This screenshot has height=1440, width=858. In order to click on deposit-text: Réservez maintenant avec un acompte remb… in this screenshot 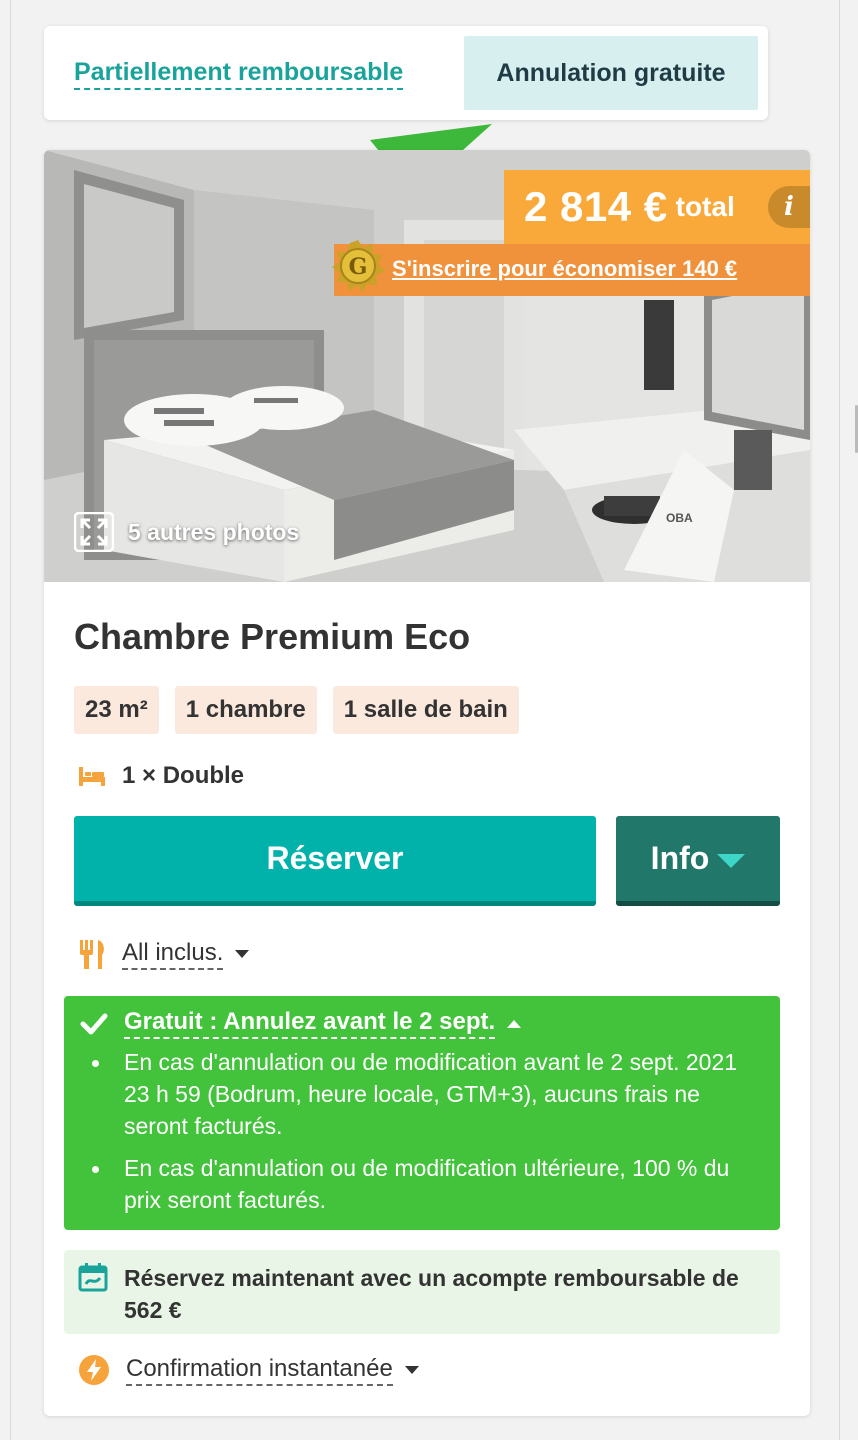, I will do `click(431, 1294)`.